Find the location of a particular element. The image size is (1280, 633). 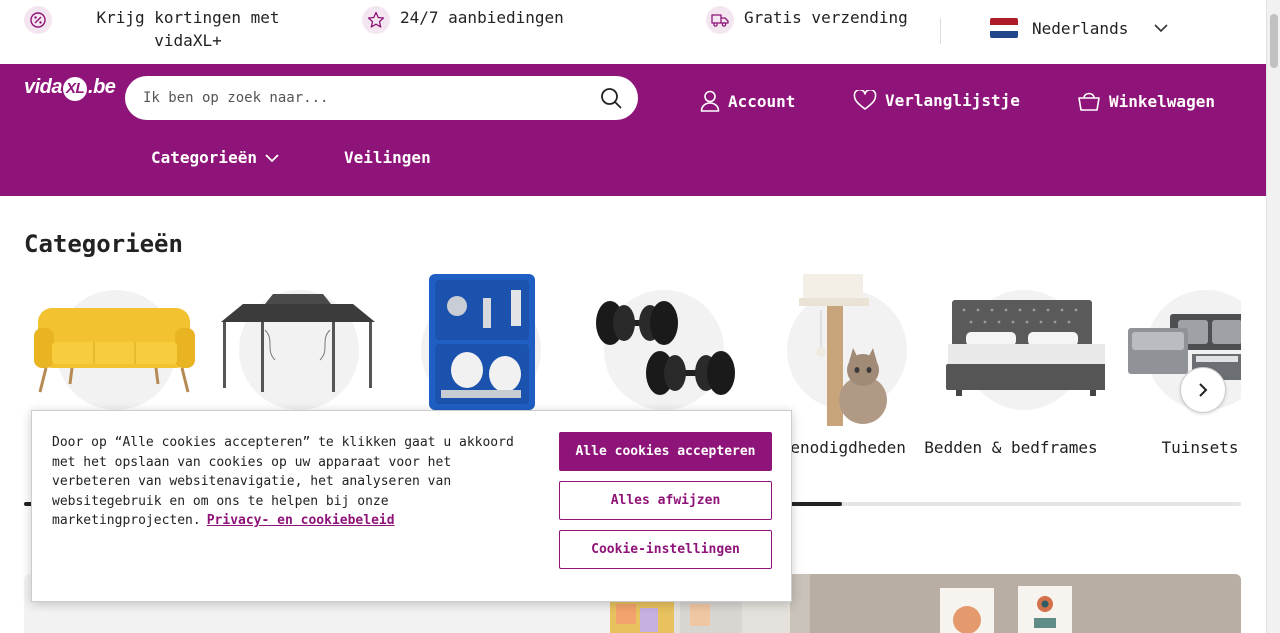

dumbbells-image is located at coordinates (665, 348).